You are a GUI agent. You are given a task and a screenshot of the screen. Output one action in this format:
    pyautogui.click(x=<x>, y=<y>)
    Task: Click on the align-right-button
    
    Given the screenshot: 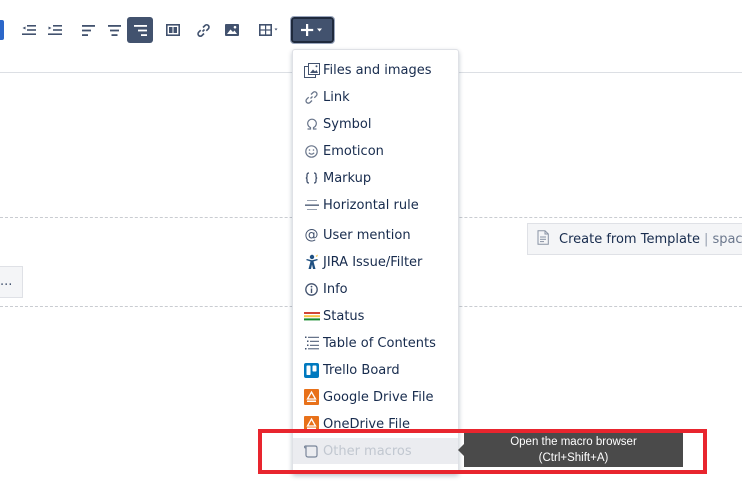 What is the action you would take?
    pyautogui.click(x=140, y=30)
    